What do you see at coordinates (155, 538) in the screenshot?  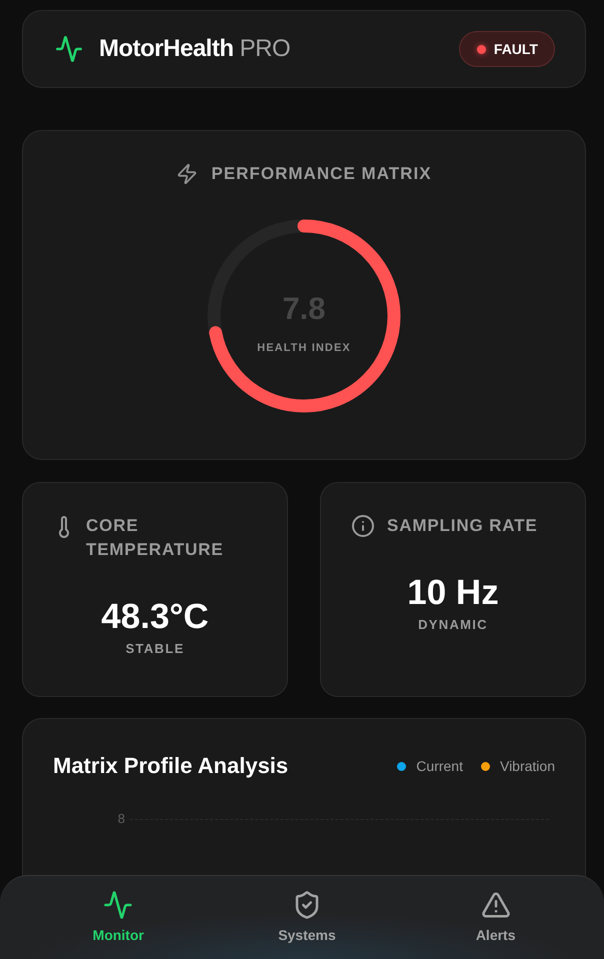 I see `metric-title: CORE TEMPERATURE` at bounding box center [155, 538].